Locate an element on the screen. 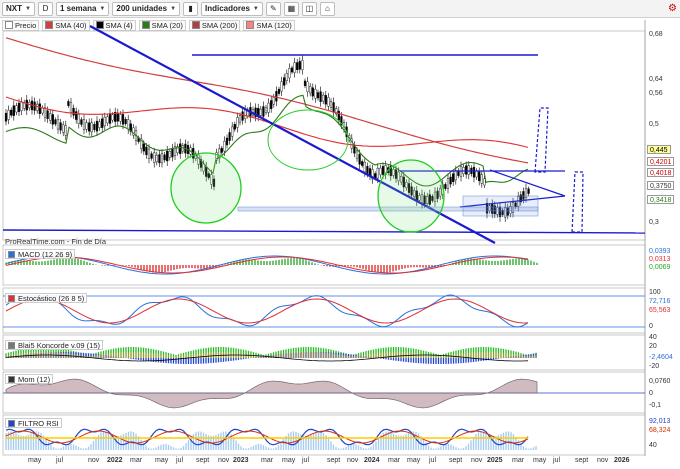 Image resolution: width=680 pixels, height=469 pixels. price-badge: 0,3750 is located at coordinates (661, 185).